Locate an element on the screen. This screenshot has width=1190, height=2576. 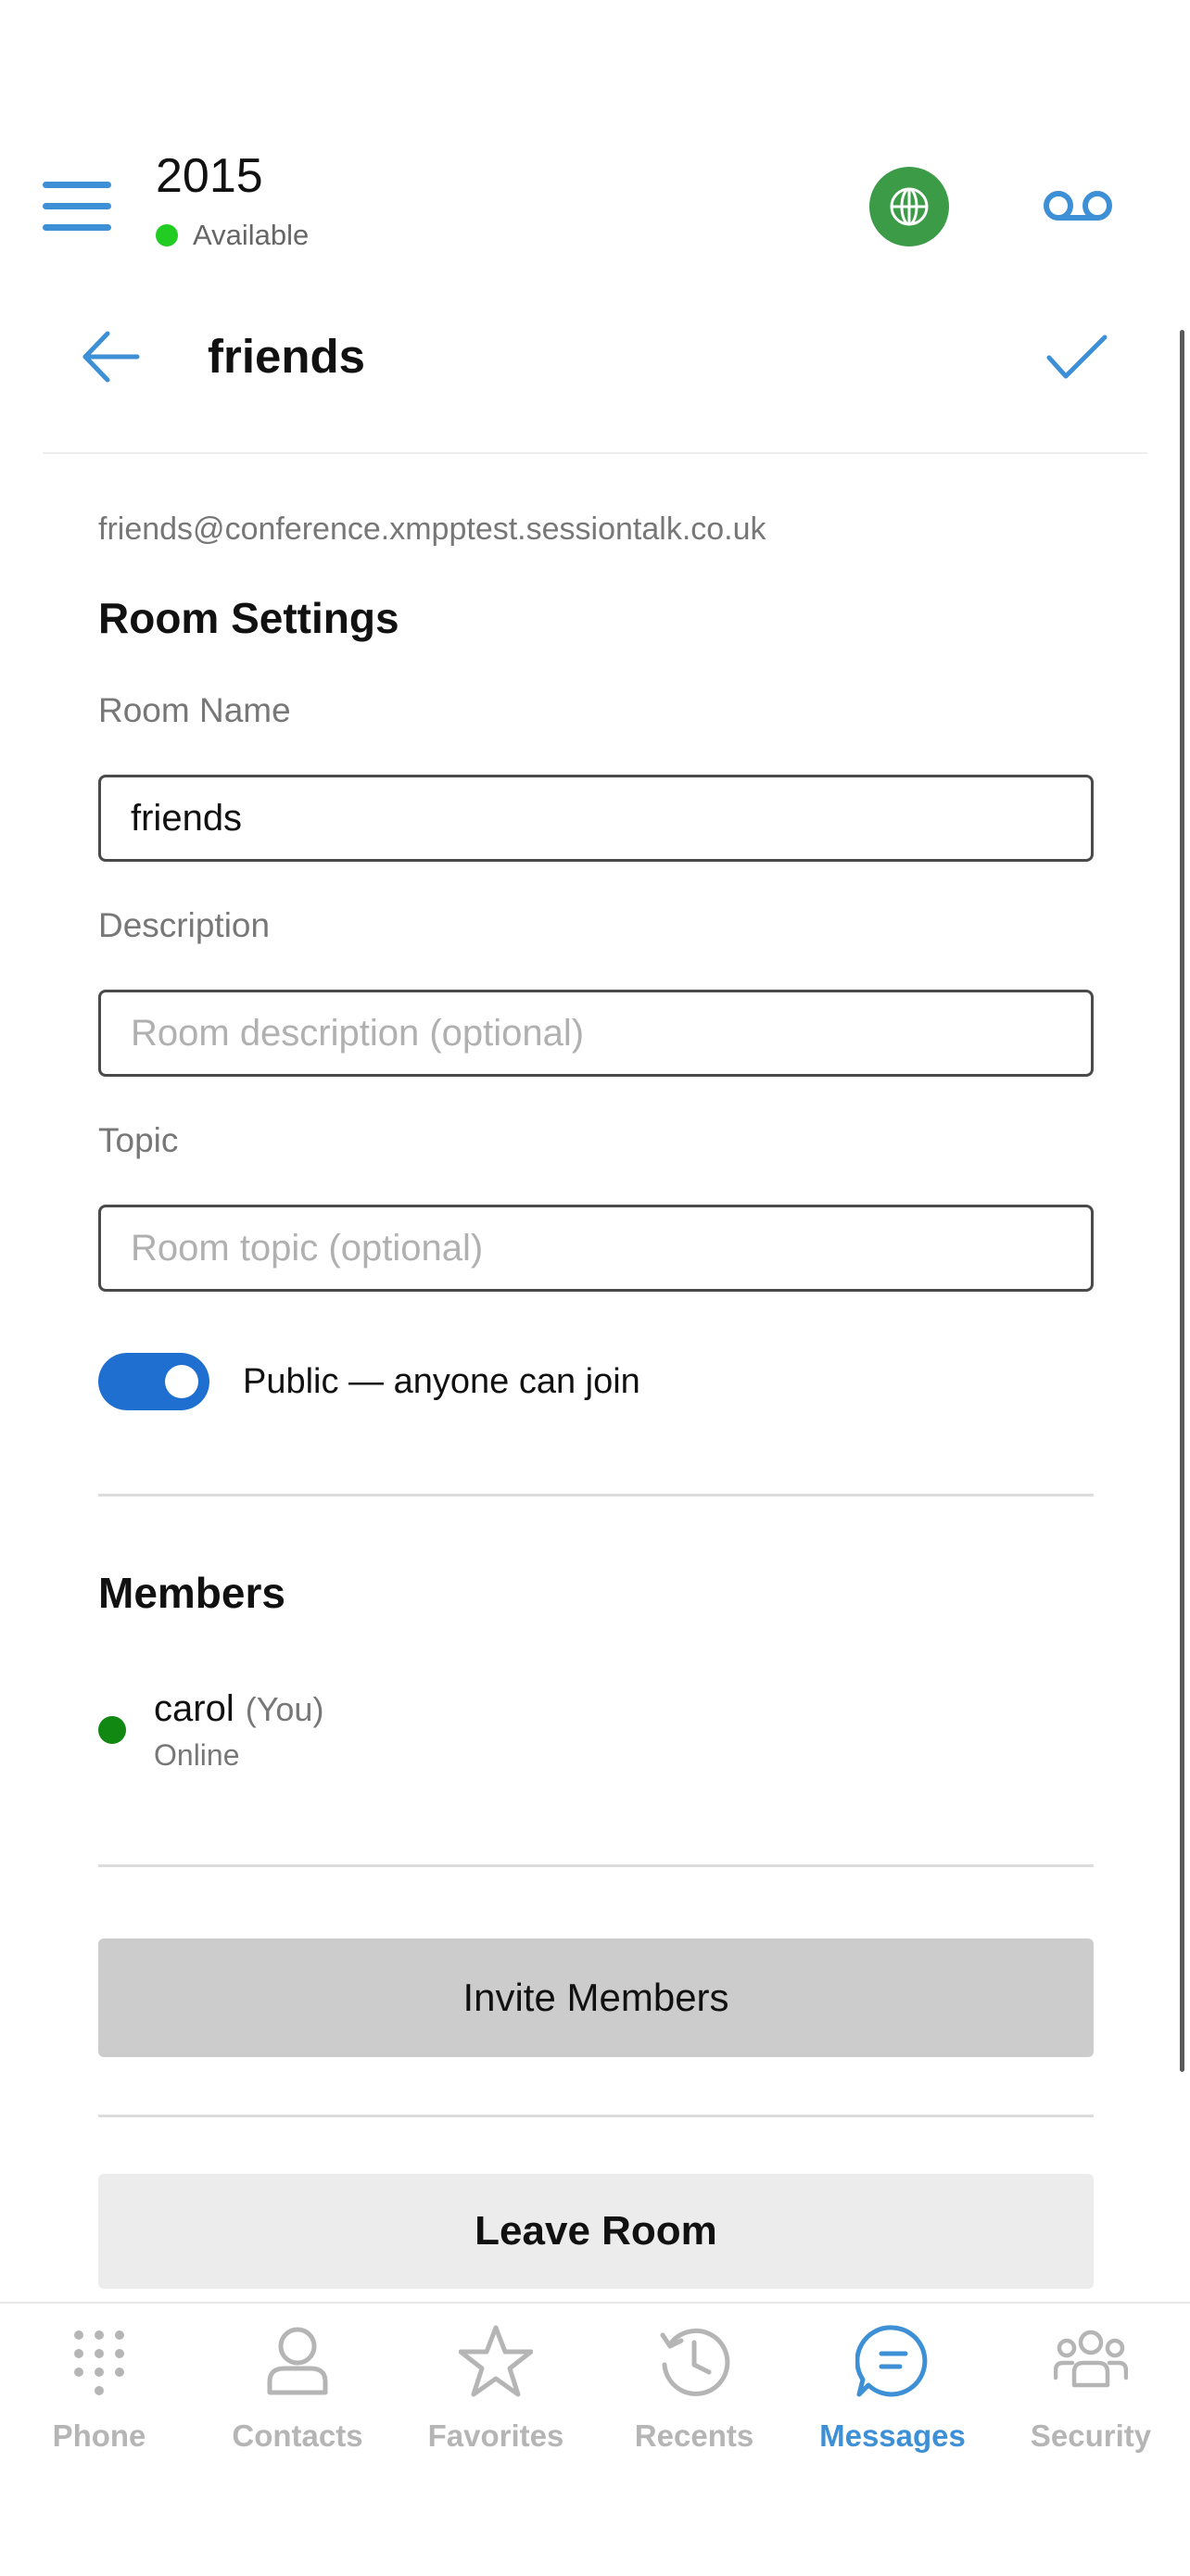
member-status-dot is located at coordinates (112, 1730).